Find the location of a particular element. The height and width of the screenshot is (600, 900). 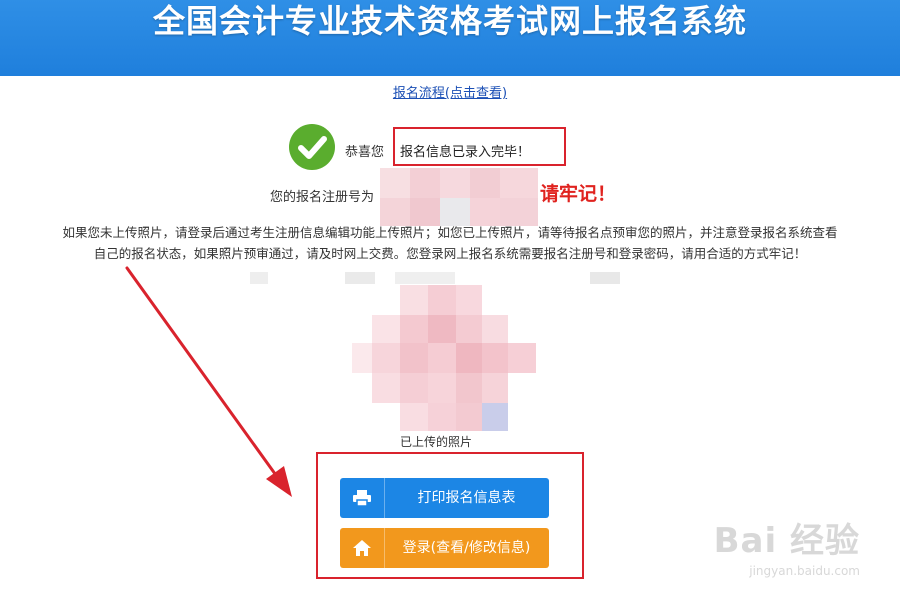

login-view-edit-button: 登录(查看/修改信息) is located at coordinates (444, 548).